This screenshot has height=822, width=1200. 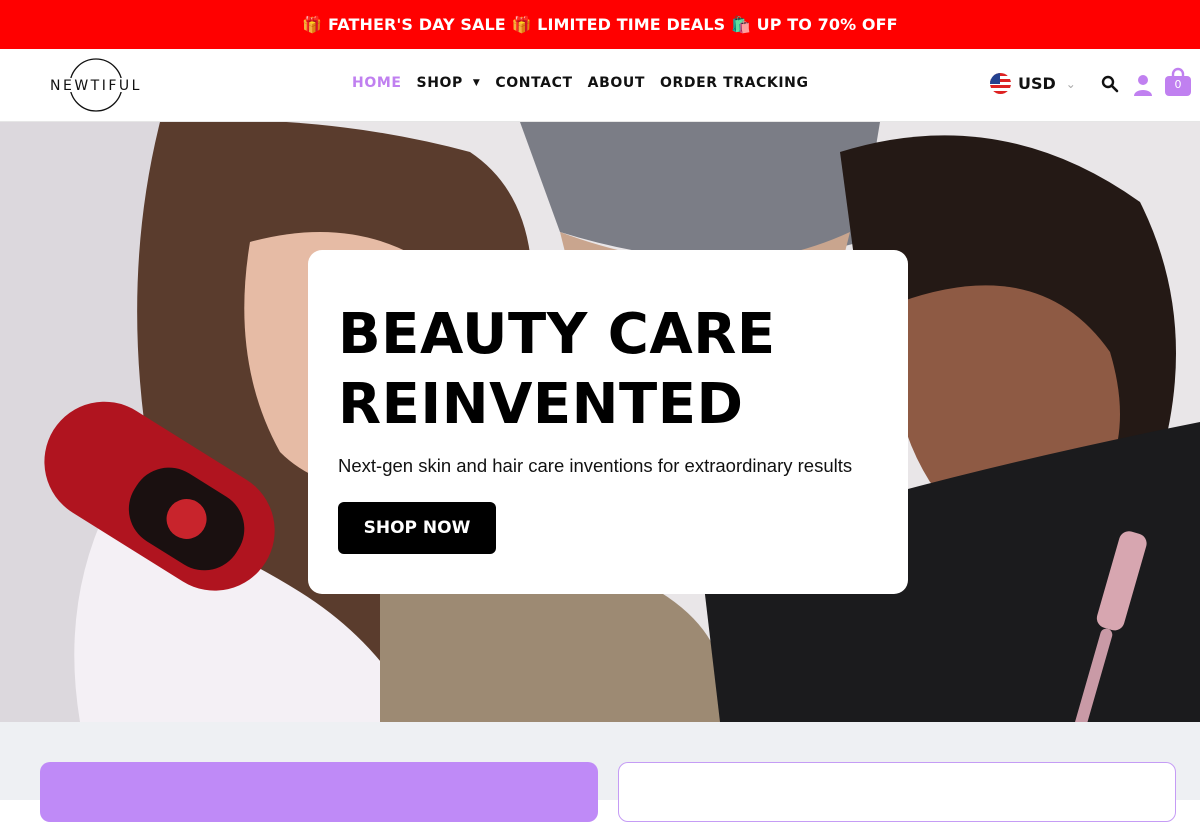 I want to click on chevron-down-icon: ⌄, so click(x=1070, y=83).